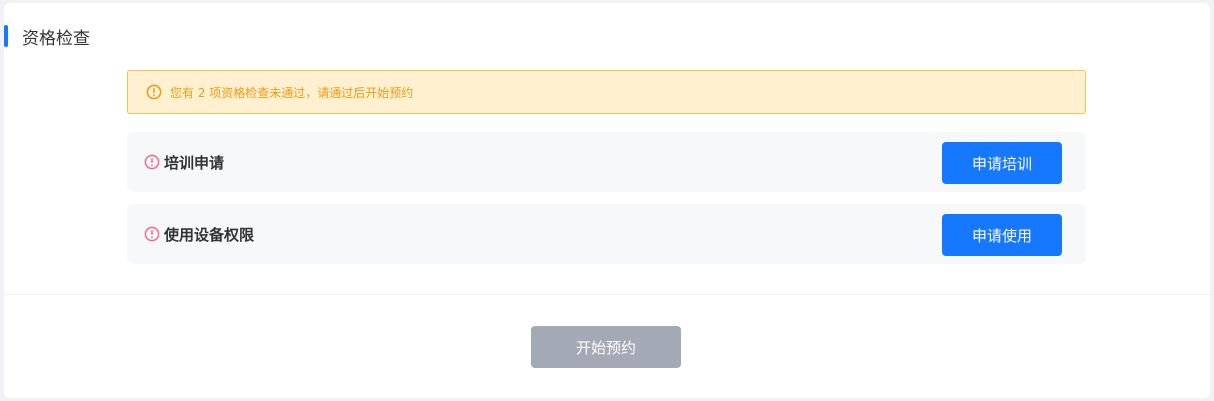 The height and width of the screenshot is (401, 1214). I want to click on check-label-equipment-permission: 使用设备权限, so click(209, 234).